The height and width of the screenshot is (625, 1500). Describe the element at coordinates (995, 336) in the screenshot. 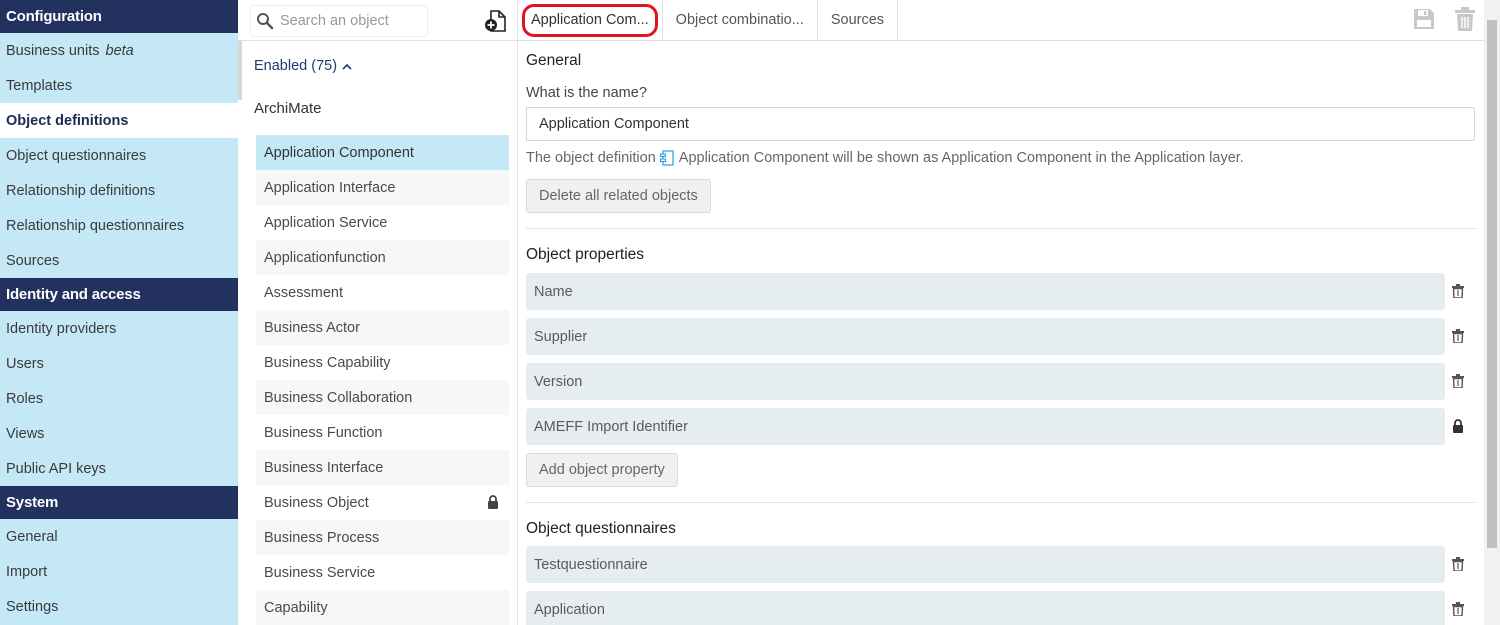

I see `property-row-supplier: Supplier` at that location.